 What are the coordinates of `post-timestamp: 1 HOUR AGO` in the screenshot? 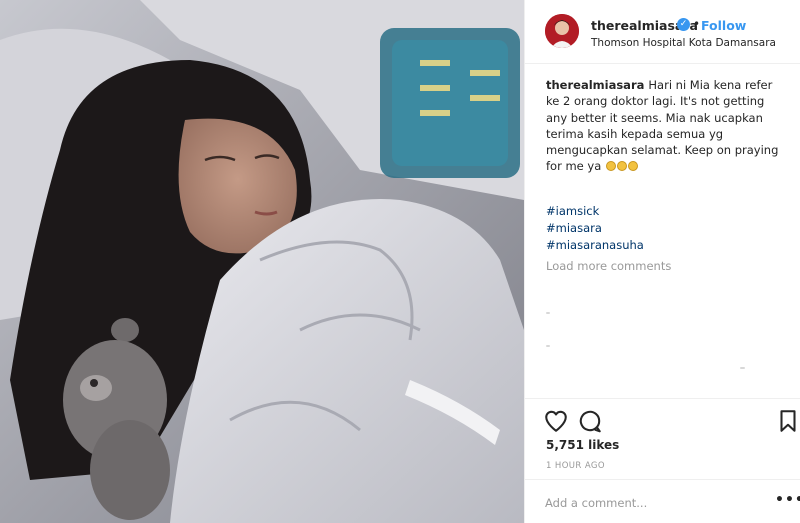 It's located at (575, 466).